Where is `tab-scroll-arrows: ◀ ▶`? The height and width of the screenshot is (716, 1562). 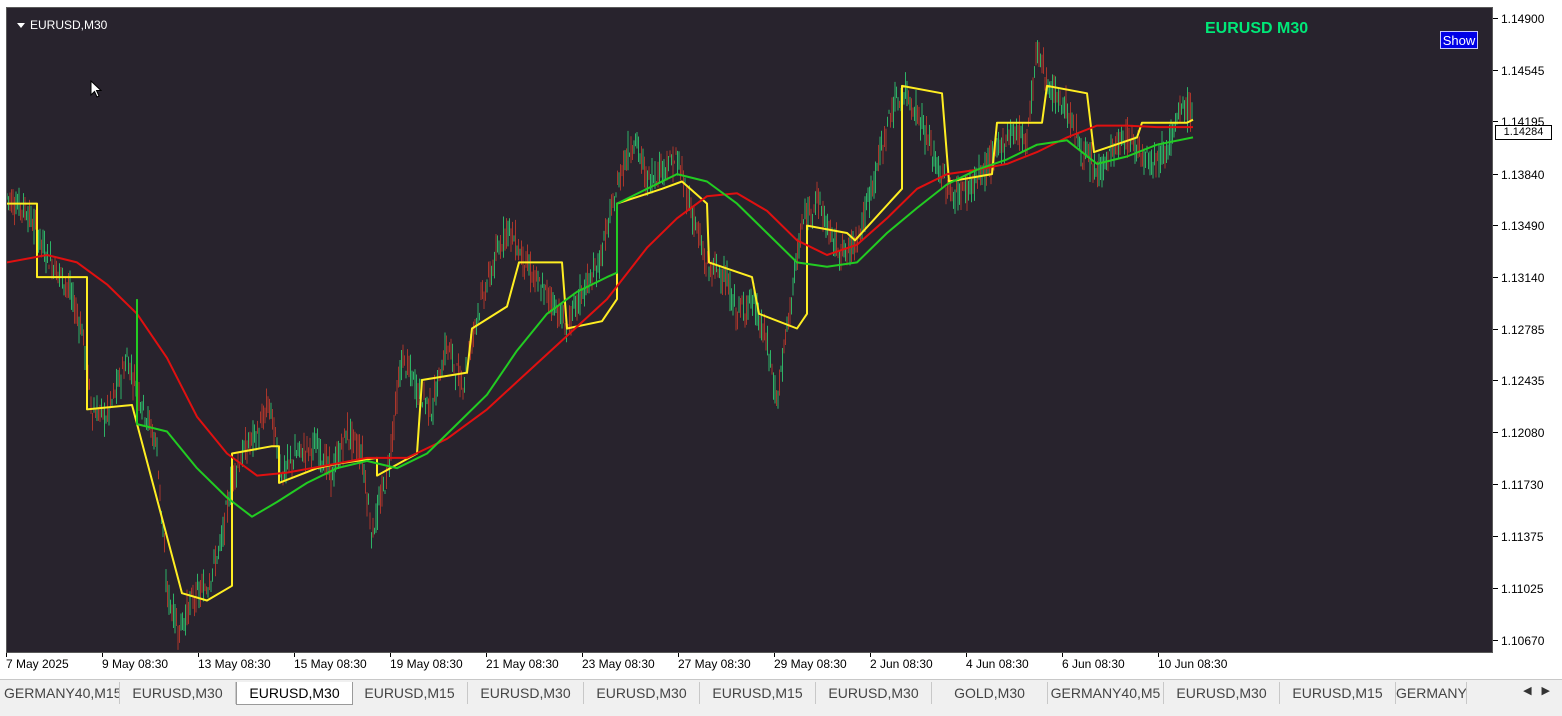
tab-scroll-arrows: ◀ ▶ is located at coordinates (1531, 690).